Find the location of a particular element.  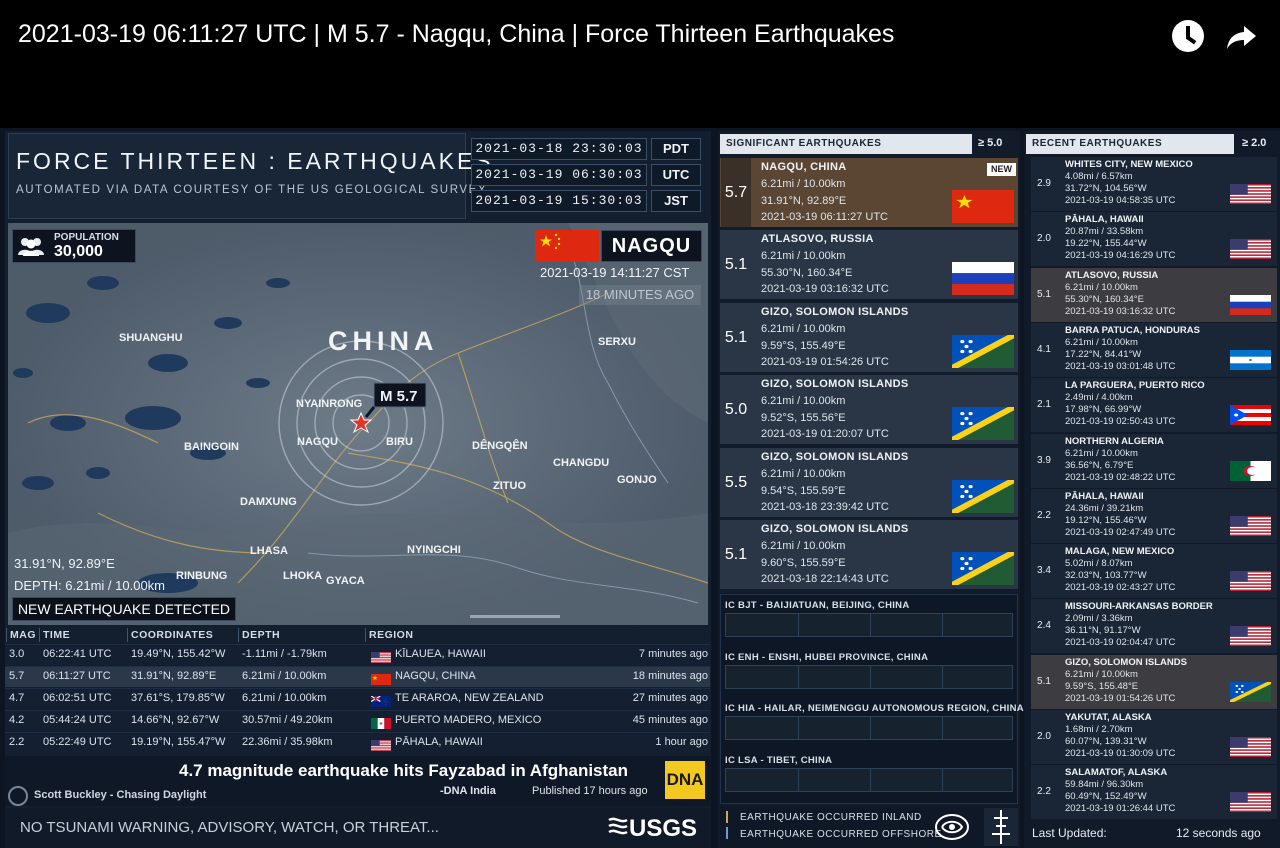

table-coords: 19.19°N, 155.47°W is located at coordinates (178, 742).